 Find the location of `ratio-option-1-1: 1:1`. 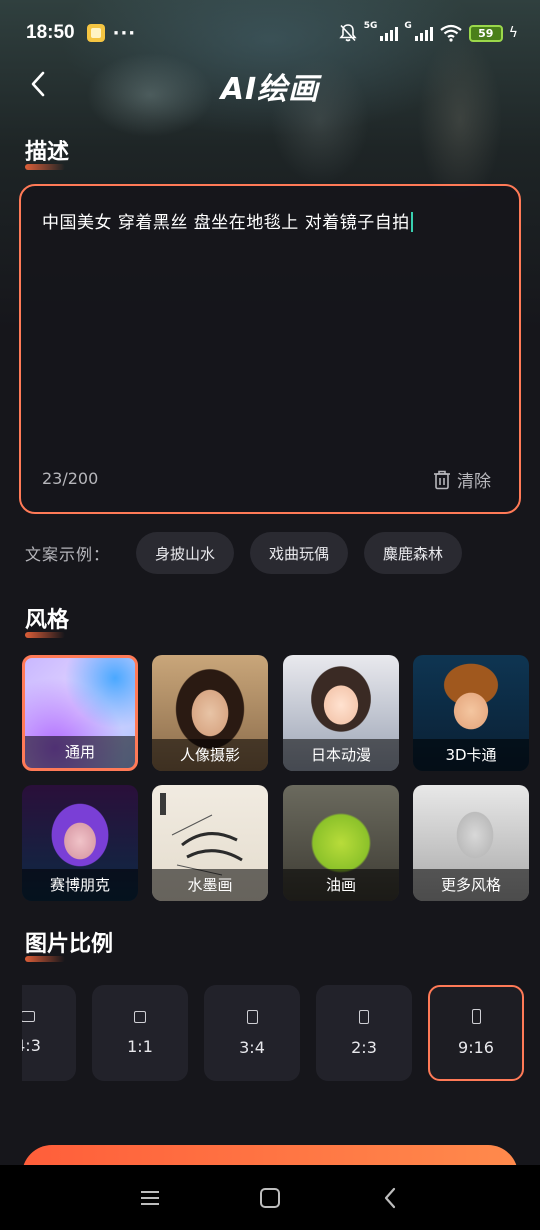

ratio-option-1-1: 1:1 is located at coordinates (140, 1033).